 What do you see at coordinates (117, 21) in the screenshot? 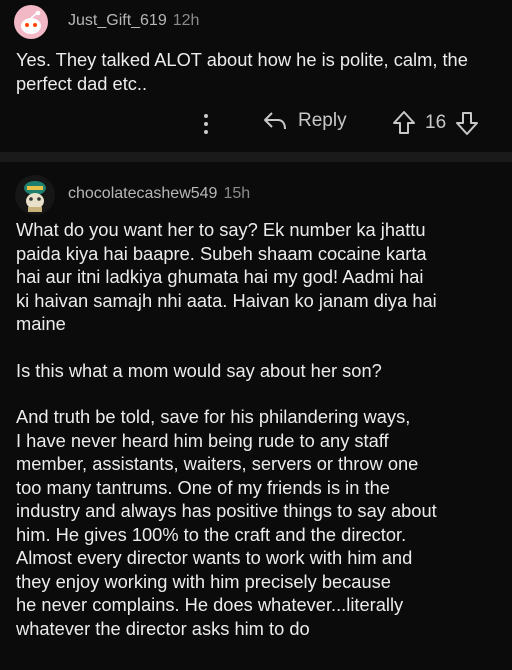
I see `username: Just_Gift_619` at bounding box center [117, 21].